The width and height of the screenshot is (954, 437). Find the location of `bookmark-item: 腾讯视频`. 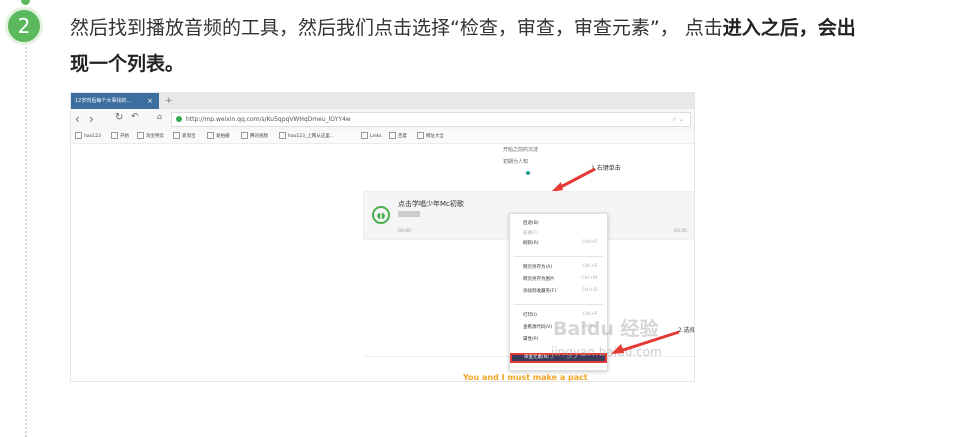

bookmark-item: 腾讯视频 is located at coordinates (254, 137).